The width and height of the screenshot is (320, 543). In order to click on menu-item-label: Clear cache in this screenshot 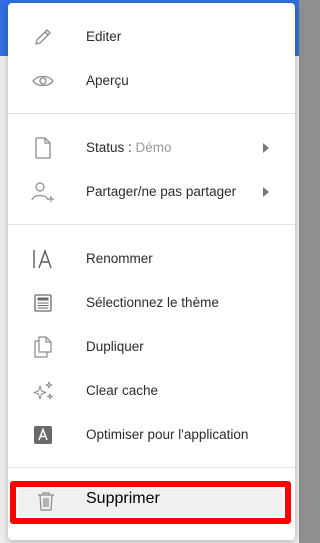, I will do `click(122, 390)`.